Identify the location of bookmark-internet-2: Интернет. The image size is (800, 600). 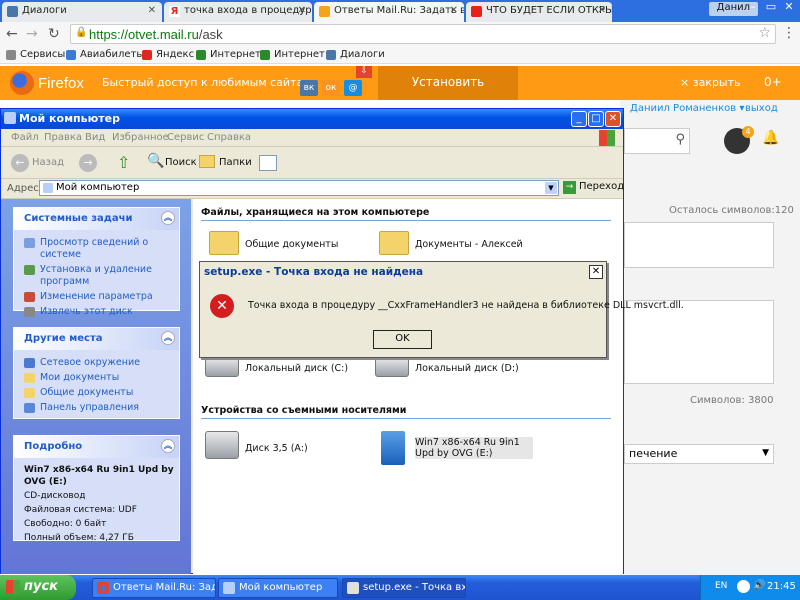
(292, 54).